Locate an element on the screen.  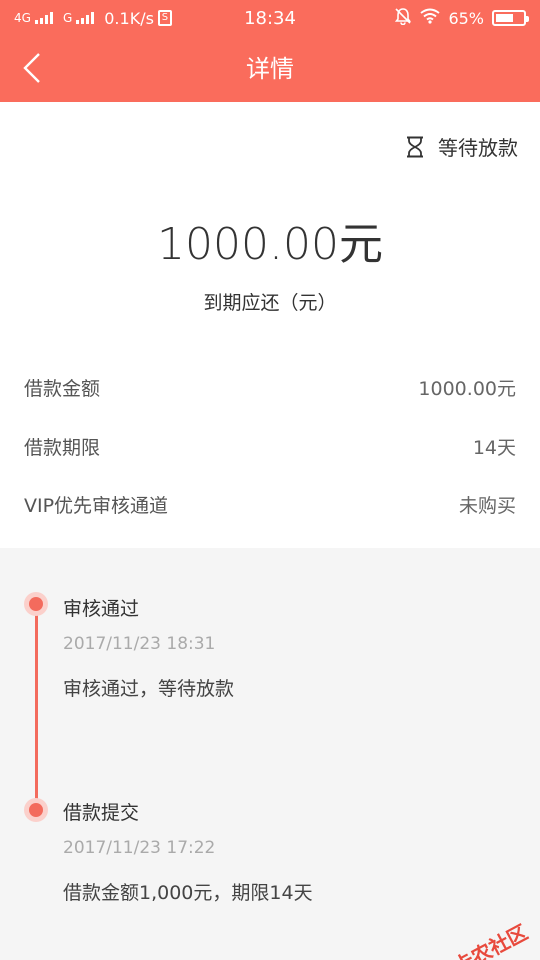
repay-amount-label: 到期应还（元） is located at coordinates (270, 303).